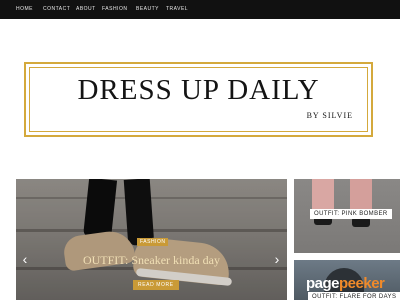  Describe the element at coordinates (198, 90) in the screenshot. I see `site-title: DRESS UP DAILY` at that location.